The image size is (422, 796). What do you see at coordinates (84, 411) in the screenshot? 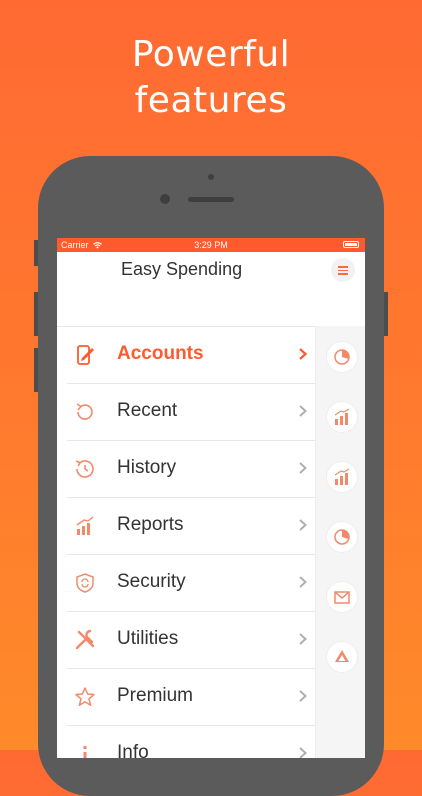
I see `refresh-icon` at bounding box center [84, 411].